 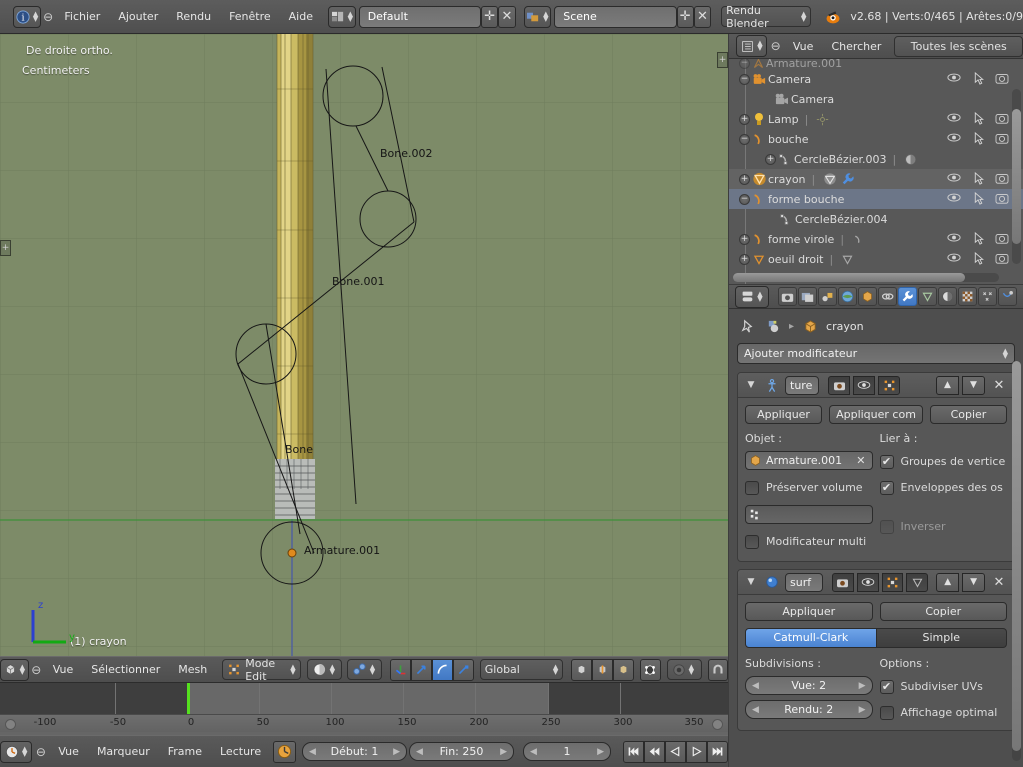 What do you see at coordinates (943, 712) in the screenshot?
I see `optimal-display-row: Affichage optimal` at bounding box center [943, 712].